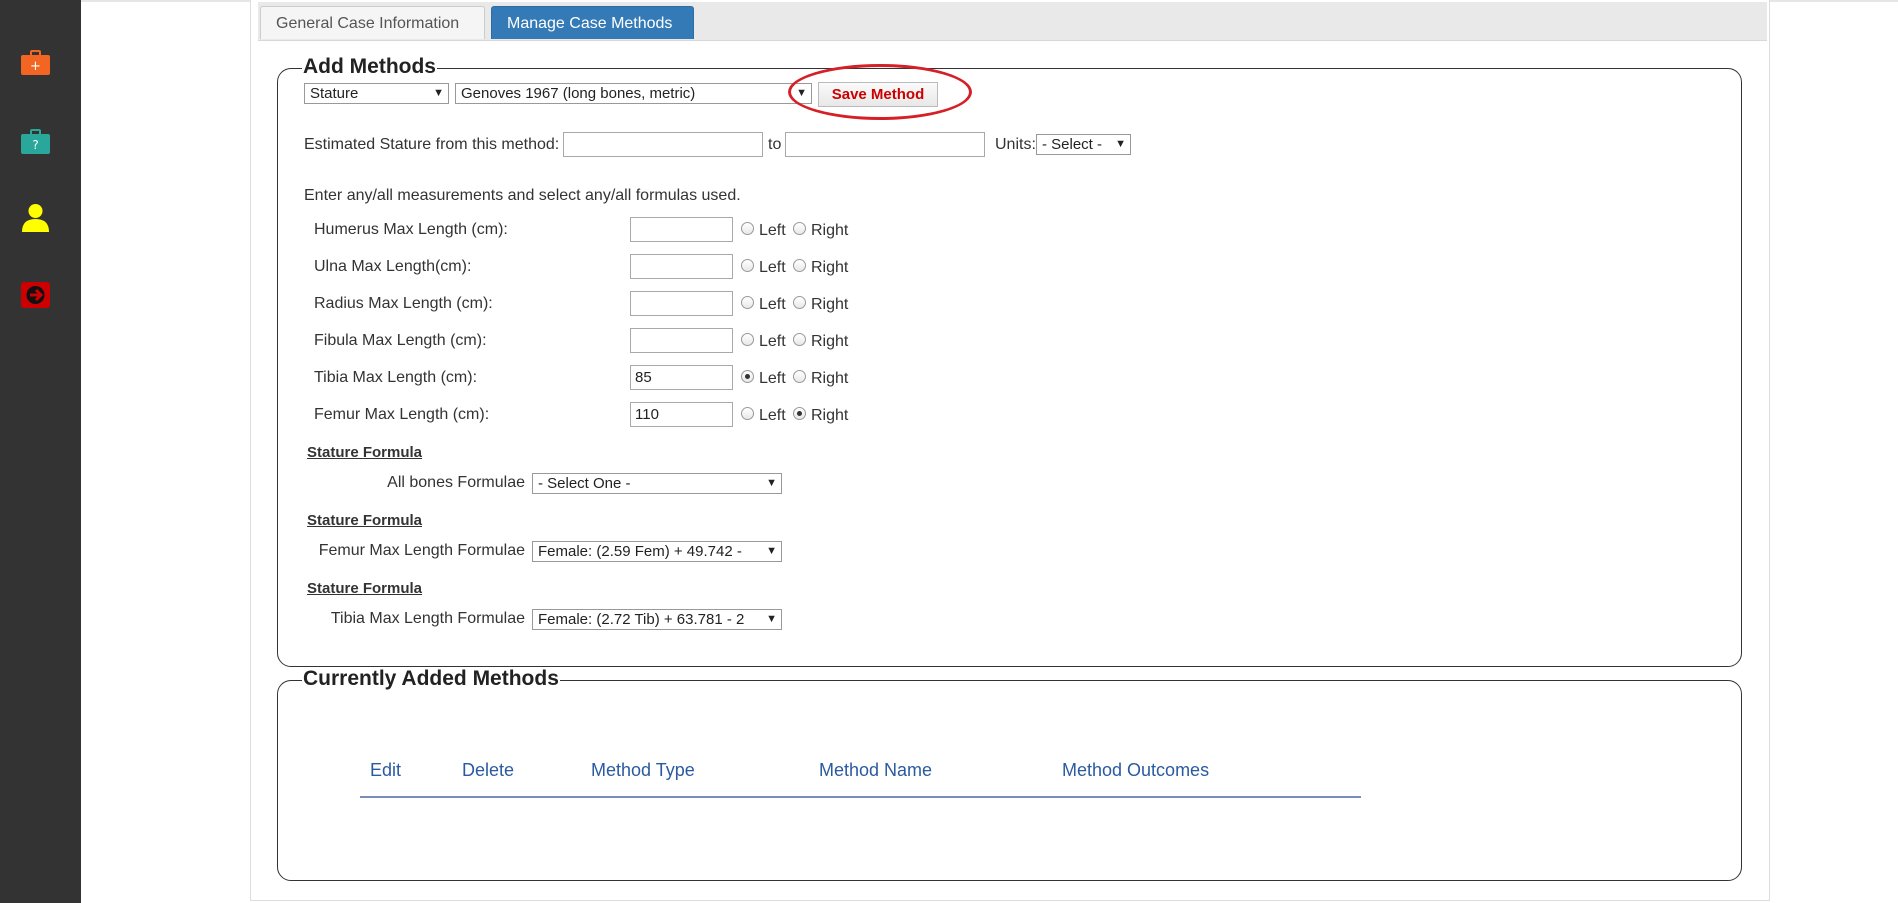 The height and width of the screenshot is (903, 1898). What do you see at coordinates (427, 618) in the screenshot?
I see `tibia-formulae-label: Tibia Max Length Formulae` at bounding box center [427, 618].